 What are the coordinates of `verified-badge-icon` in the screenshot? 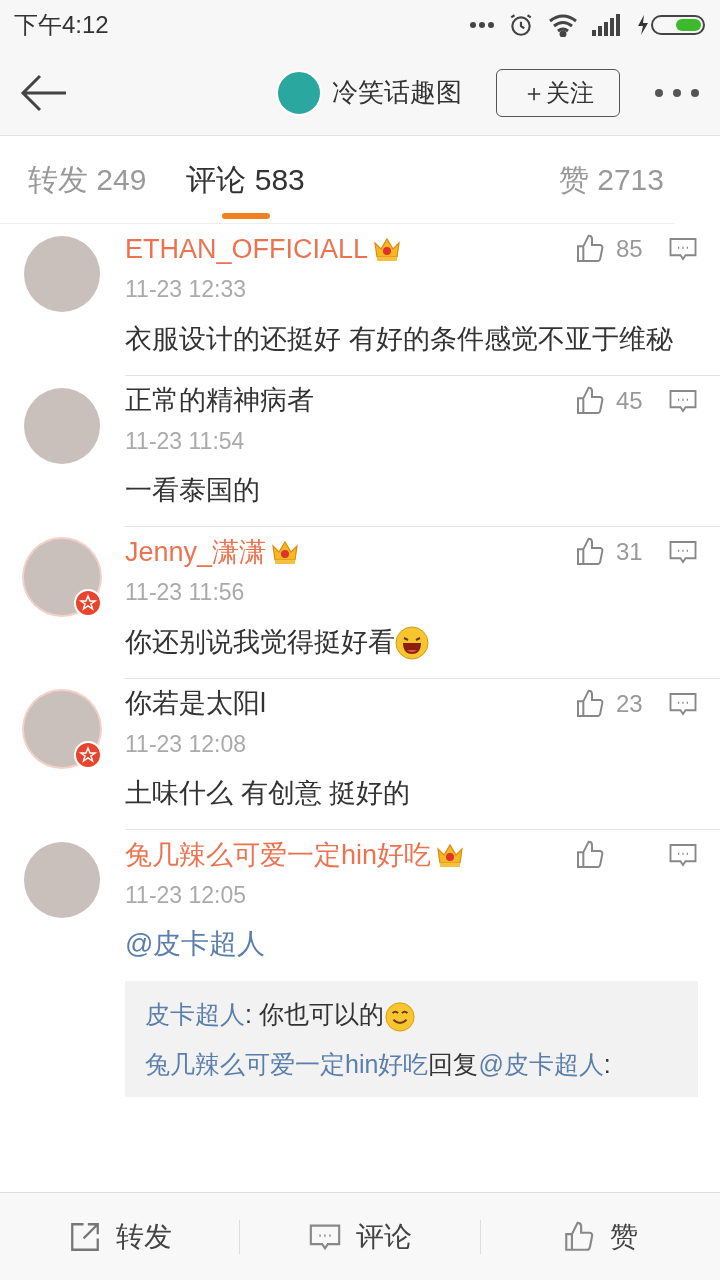 It's located at (88, 603).